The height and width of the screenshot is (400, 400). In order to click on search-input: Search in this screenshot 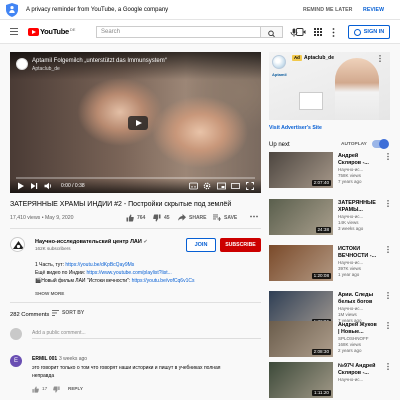, I will do `click(178, 32)`.